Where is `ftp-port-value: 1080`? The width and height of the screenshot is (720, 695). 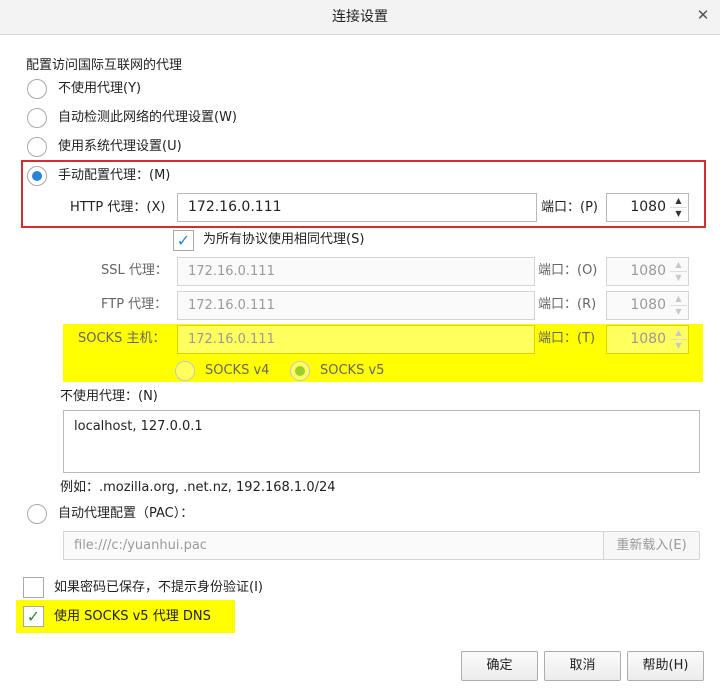 ftp-port-value: 1080 is located at coordinates (648, 305).